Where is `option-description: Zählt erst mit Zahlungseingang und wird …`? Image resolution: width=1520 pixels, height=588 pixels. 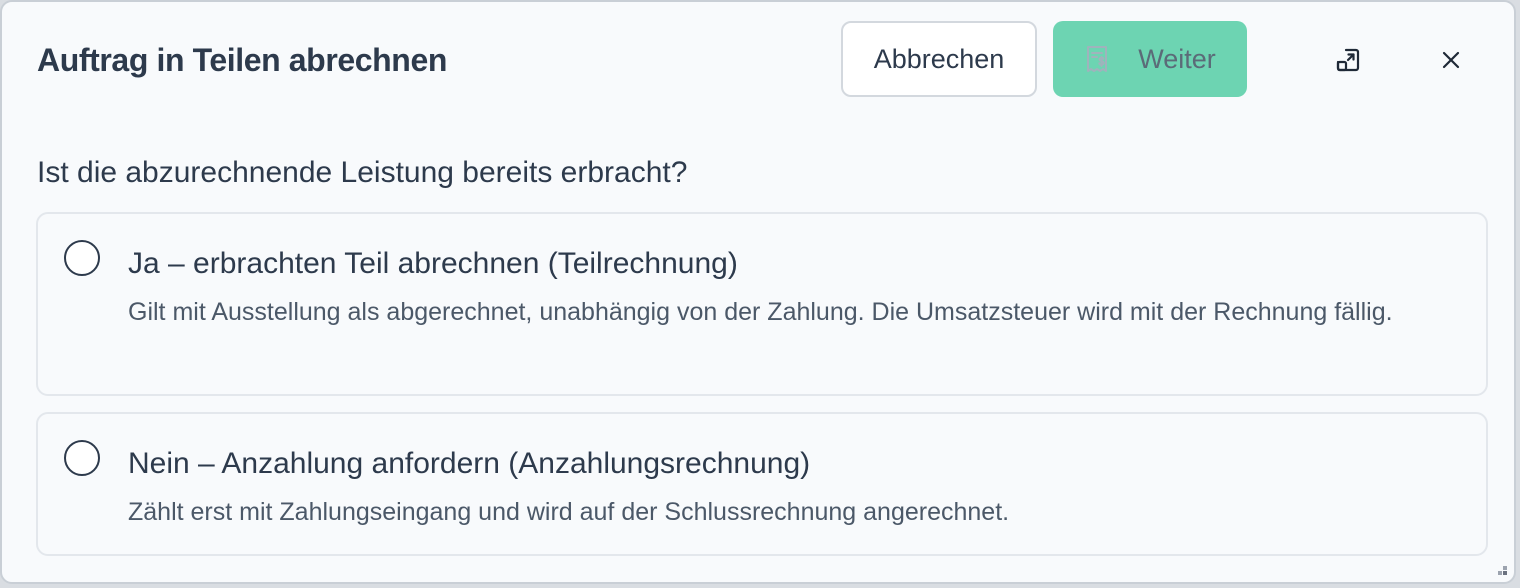 option-description: Zählt erst mit Zahlungseingang und wird … is located at coordinates (569, 512).